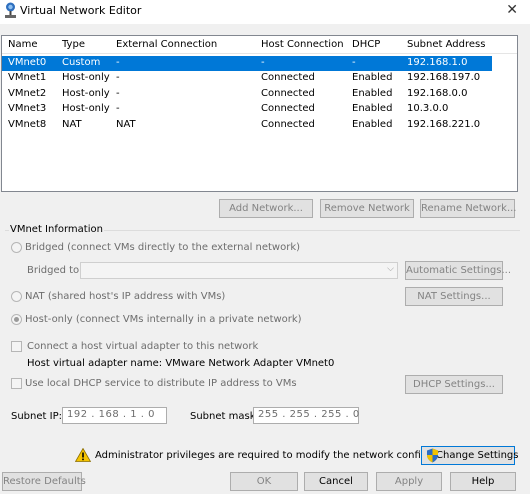  I want to click on subnet-ip-label: Subnet IP:, so click(36, 416).